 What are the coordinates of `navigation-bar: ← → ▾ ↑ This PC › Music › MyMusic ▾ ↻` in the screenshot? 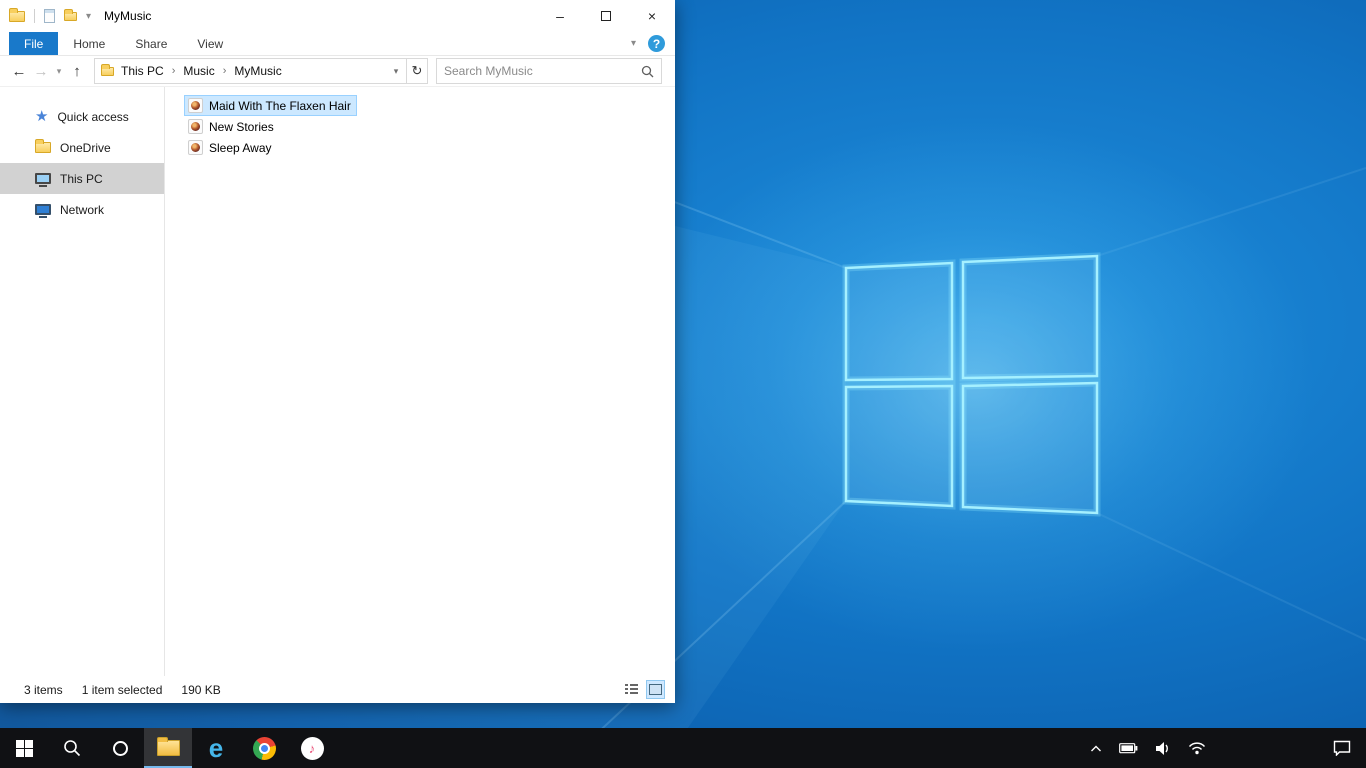 It's located at (337, 71).